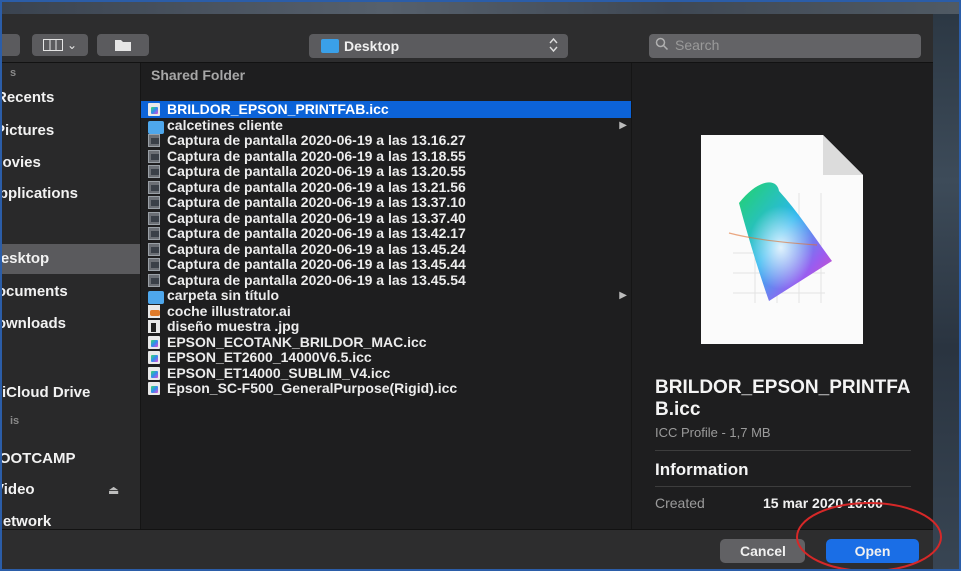  I want to click on file-name: EPSON_ET2600_14000V6.5.icc, so click(269, 357).